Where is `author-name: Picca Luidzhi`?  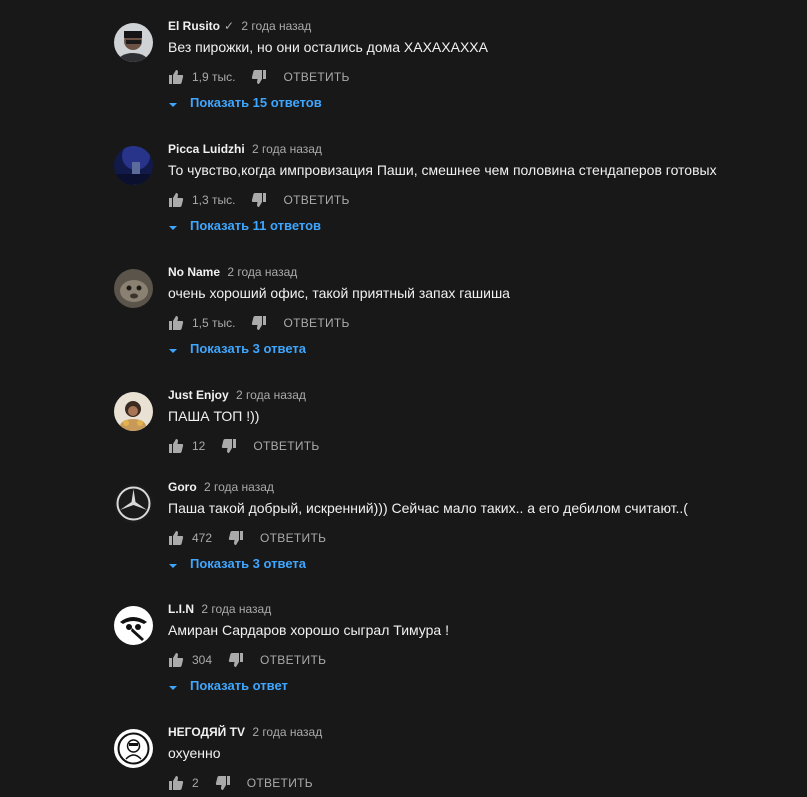 author-name: Picca Luidzhi is located at coordinates (206, 149).